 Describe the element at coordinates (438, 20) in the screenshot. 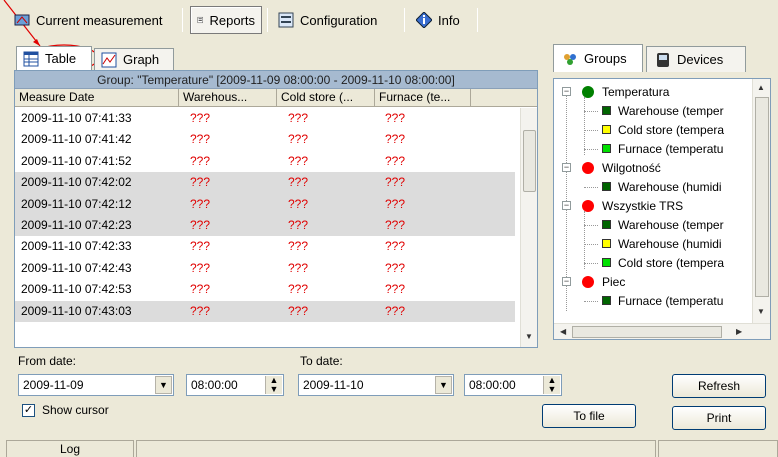

I see `tab-info: Info` at that location.